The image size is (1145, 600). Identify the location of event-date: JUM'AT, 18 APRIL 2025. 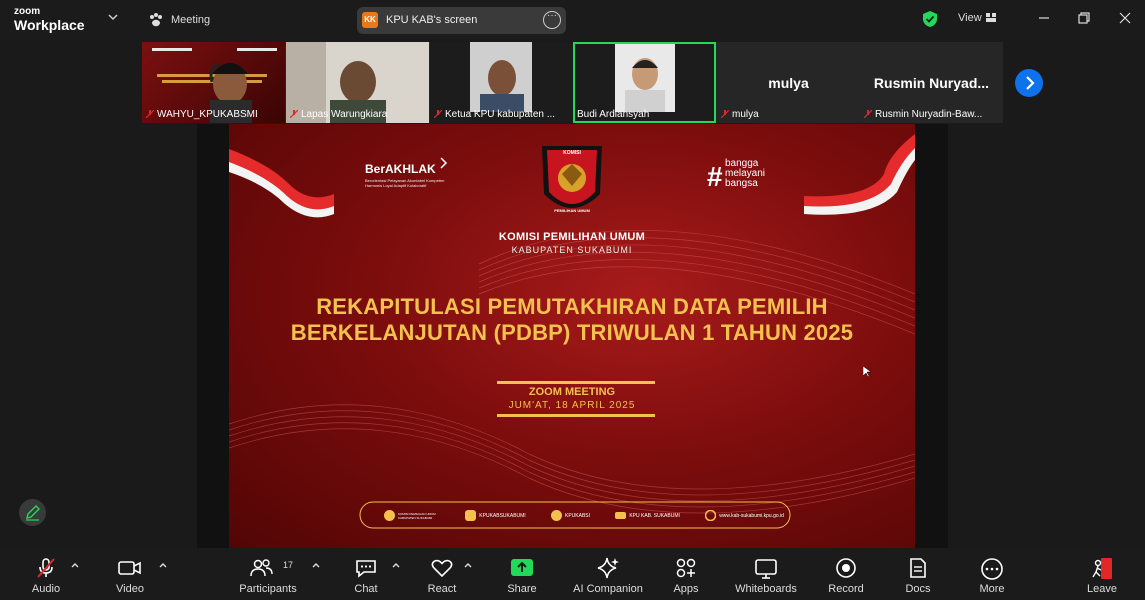
(572, 405).